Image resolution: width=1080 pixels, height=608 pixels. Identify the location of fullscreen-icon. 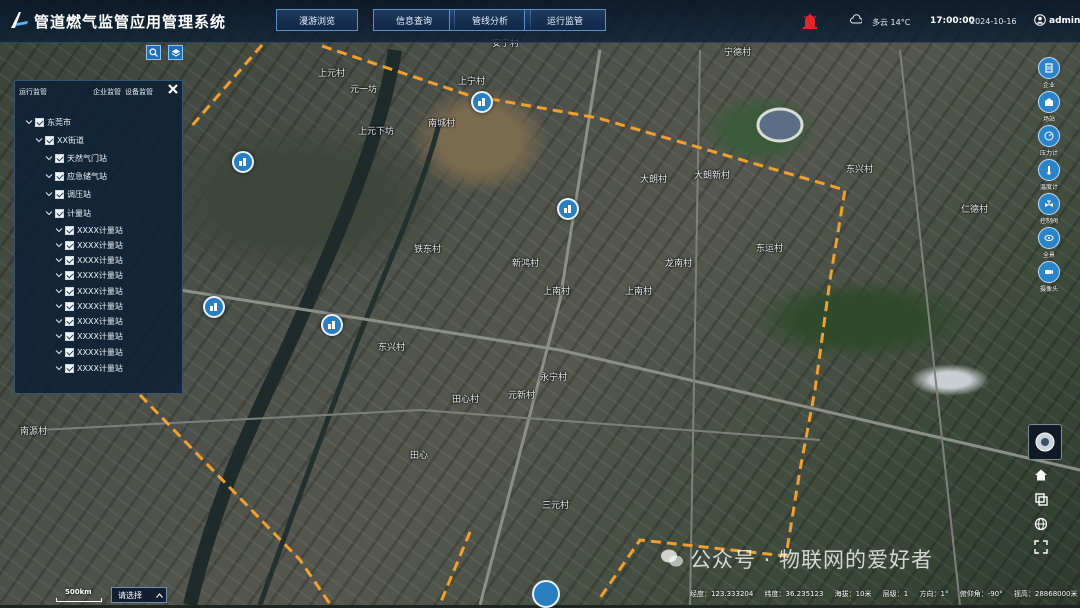
(1041, 547).